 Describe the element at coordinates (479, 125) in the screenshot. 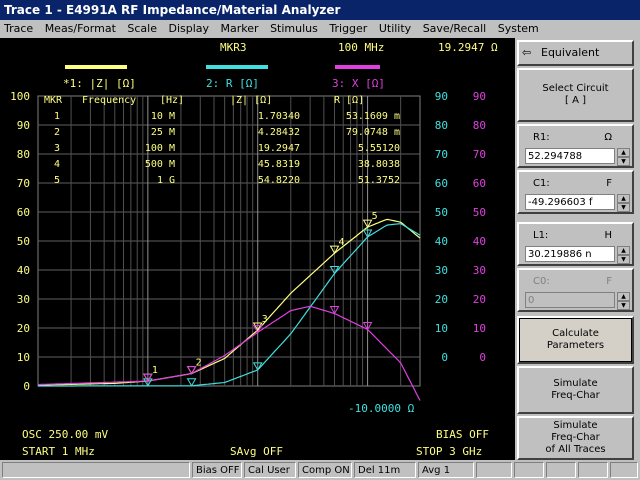

I see `right-axis-x-tick: 80` at that location.